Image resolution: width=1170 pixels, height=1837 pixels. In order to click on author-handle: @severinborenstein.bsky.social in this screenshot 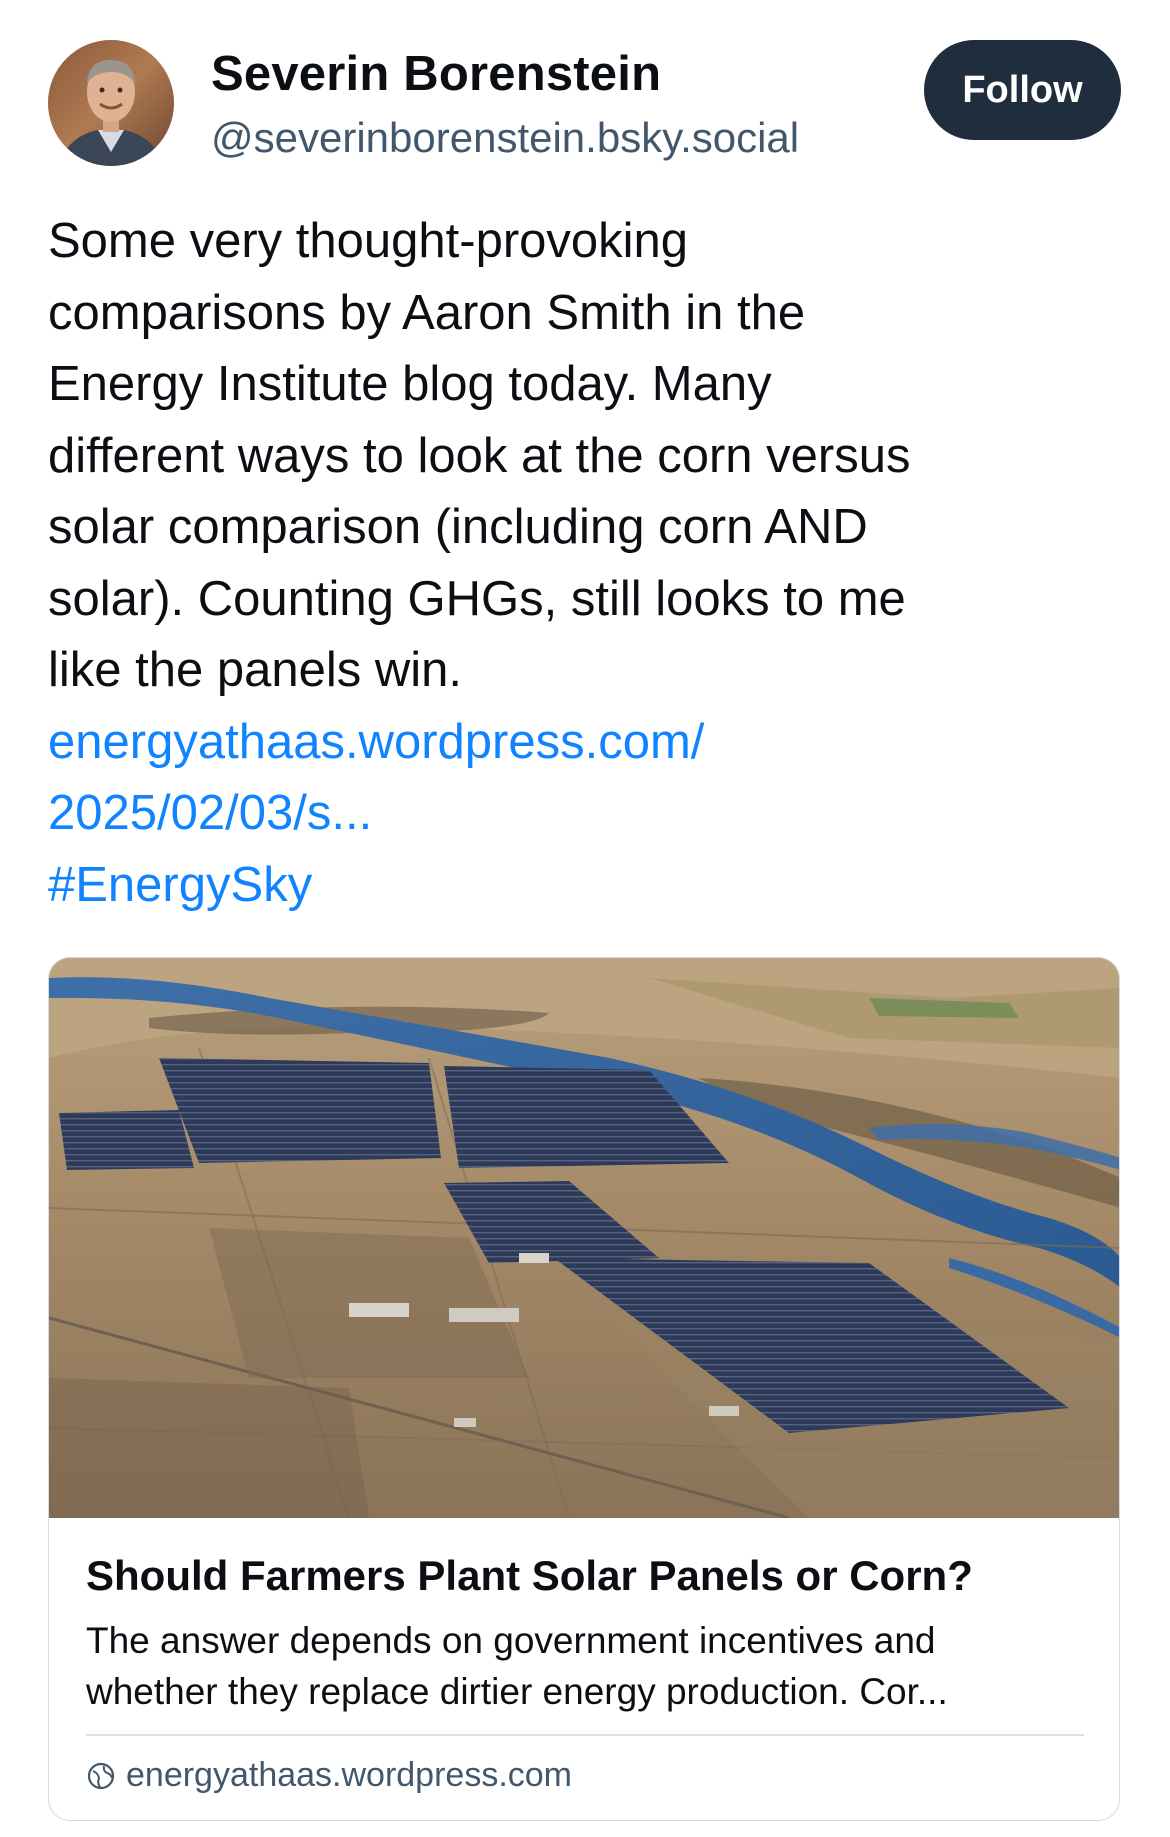, I will do `click(505, 138)`.